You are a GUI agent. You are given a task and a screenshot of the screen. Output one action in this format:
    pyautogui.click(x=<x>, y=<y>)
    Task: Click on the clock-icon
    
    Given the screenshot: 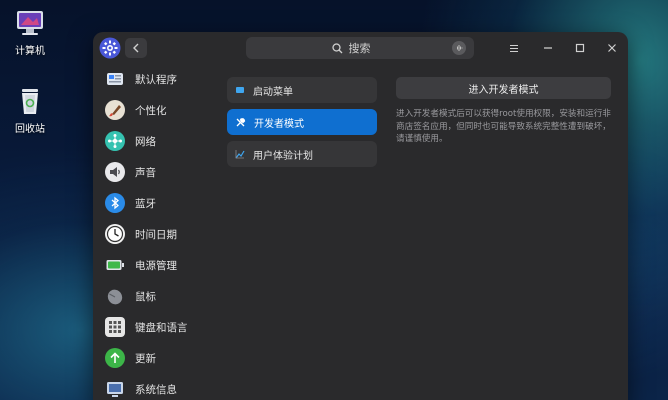 What is the action you would take?
    pyautogui.click(x=115, y=234)
    